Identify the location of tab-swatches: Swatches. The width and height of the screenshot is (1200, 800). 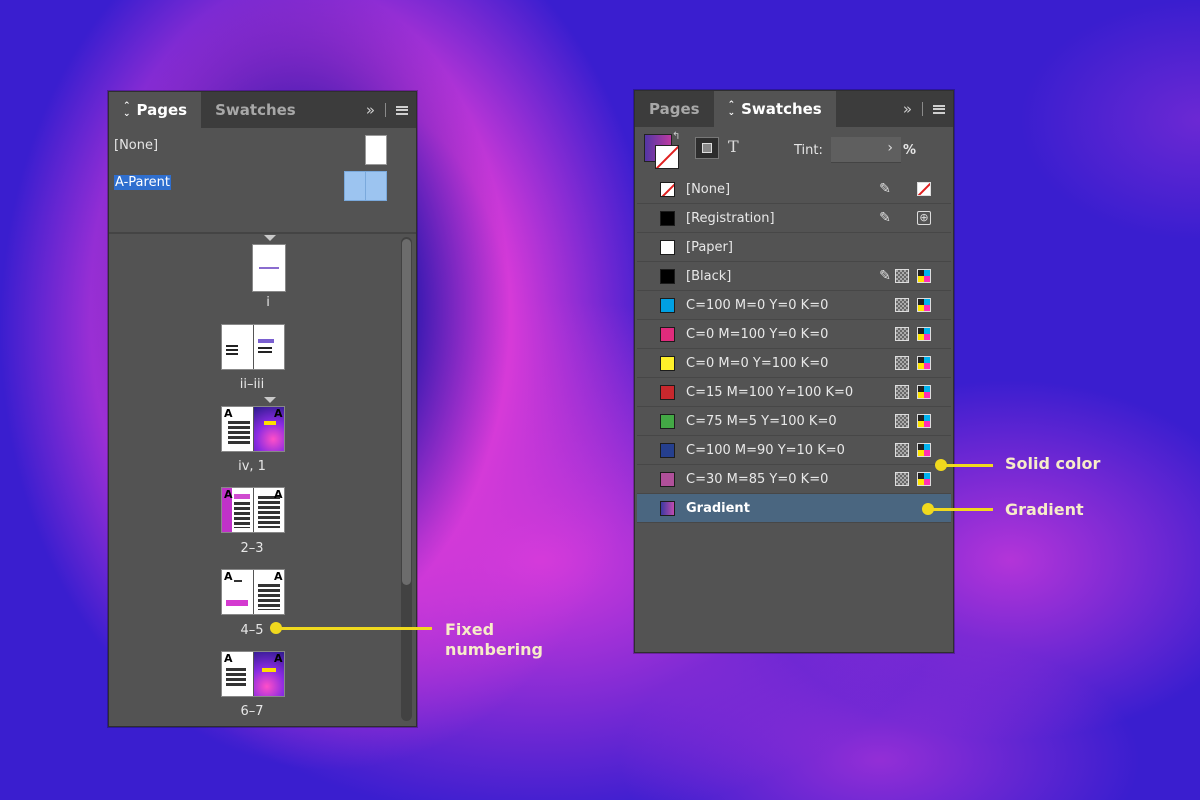
(255, 110).